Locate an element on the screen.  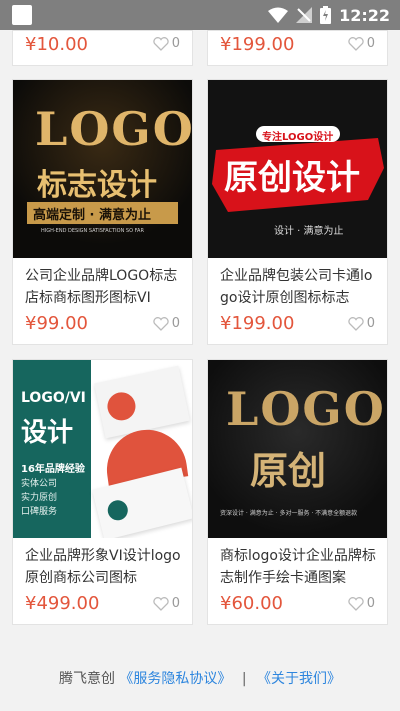
image-text: 设计 is located at coordinates (47, 433).